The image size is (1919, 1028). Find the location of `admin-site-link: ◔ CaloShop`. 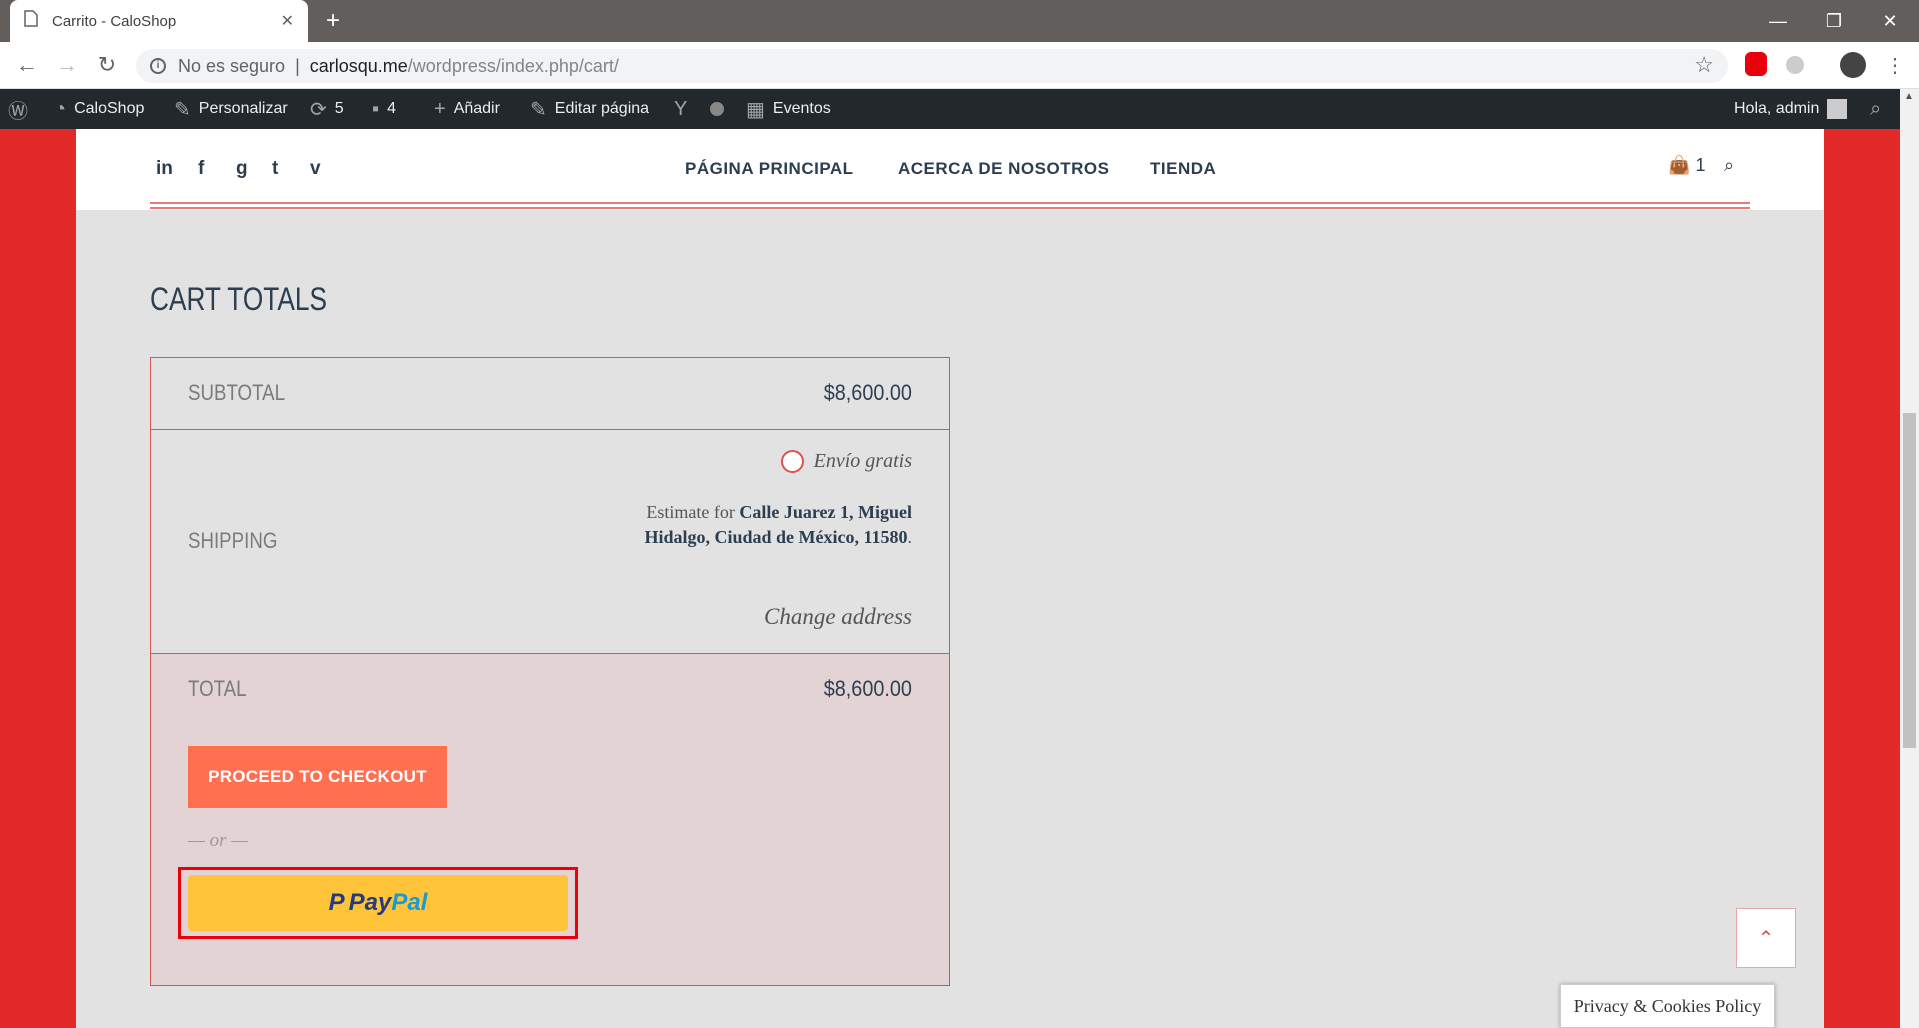

admin-site-link: ◔ CaloShop is located at coordinates (99, 109).